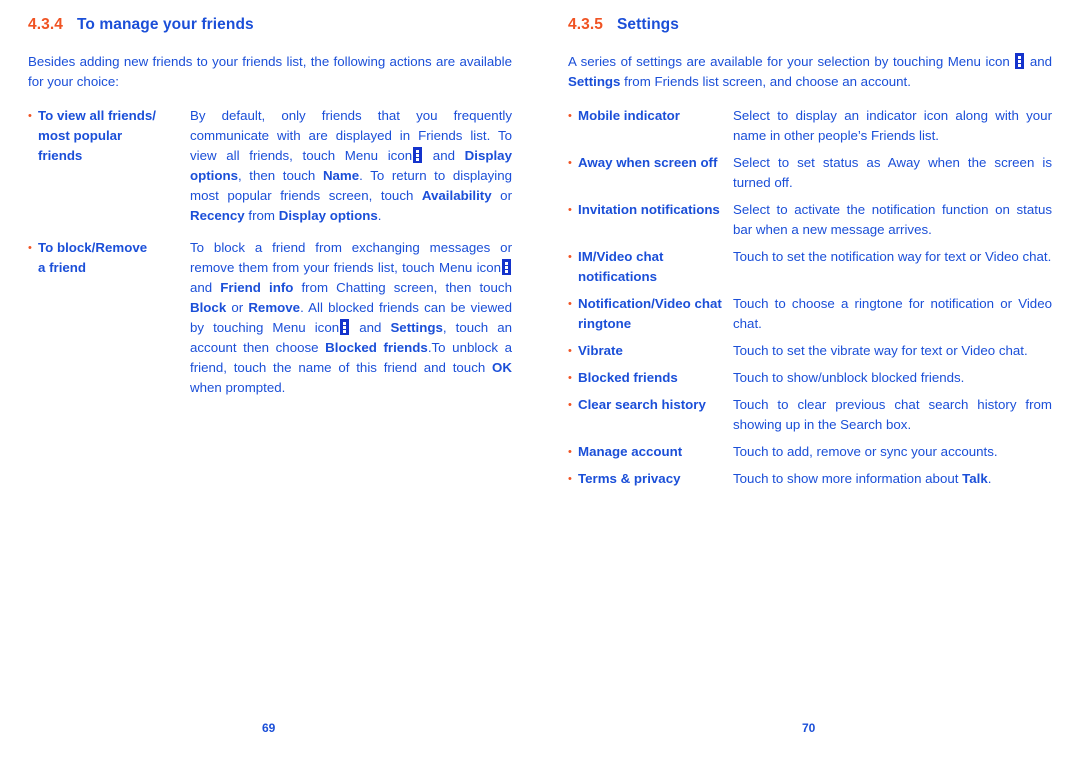  Describe the element at coordinates (628, 377) in the screenshot. I see `term-blocked-friends: Blocked friends` at that location.